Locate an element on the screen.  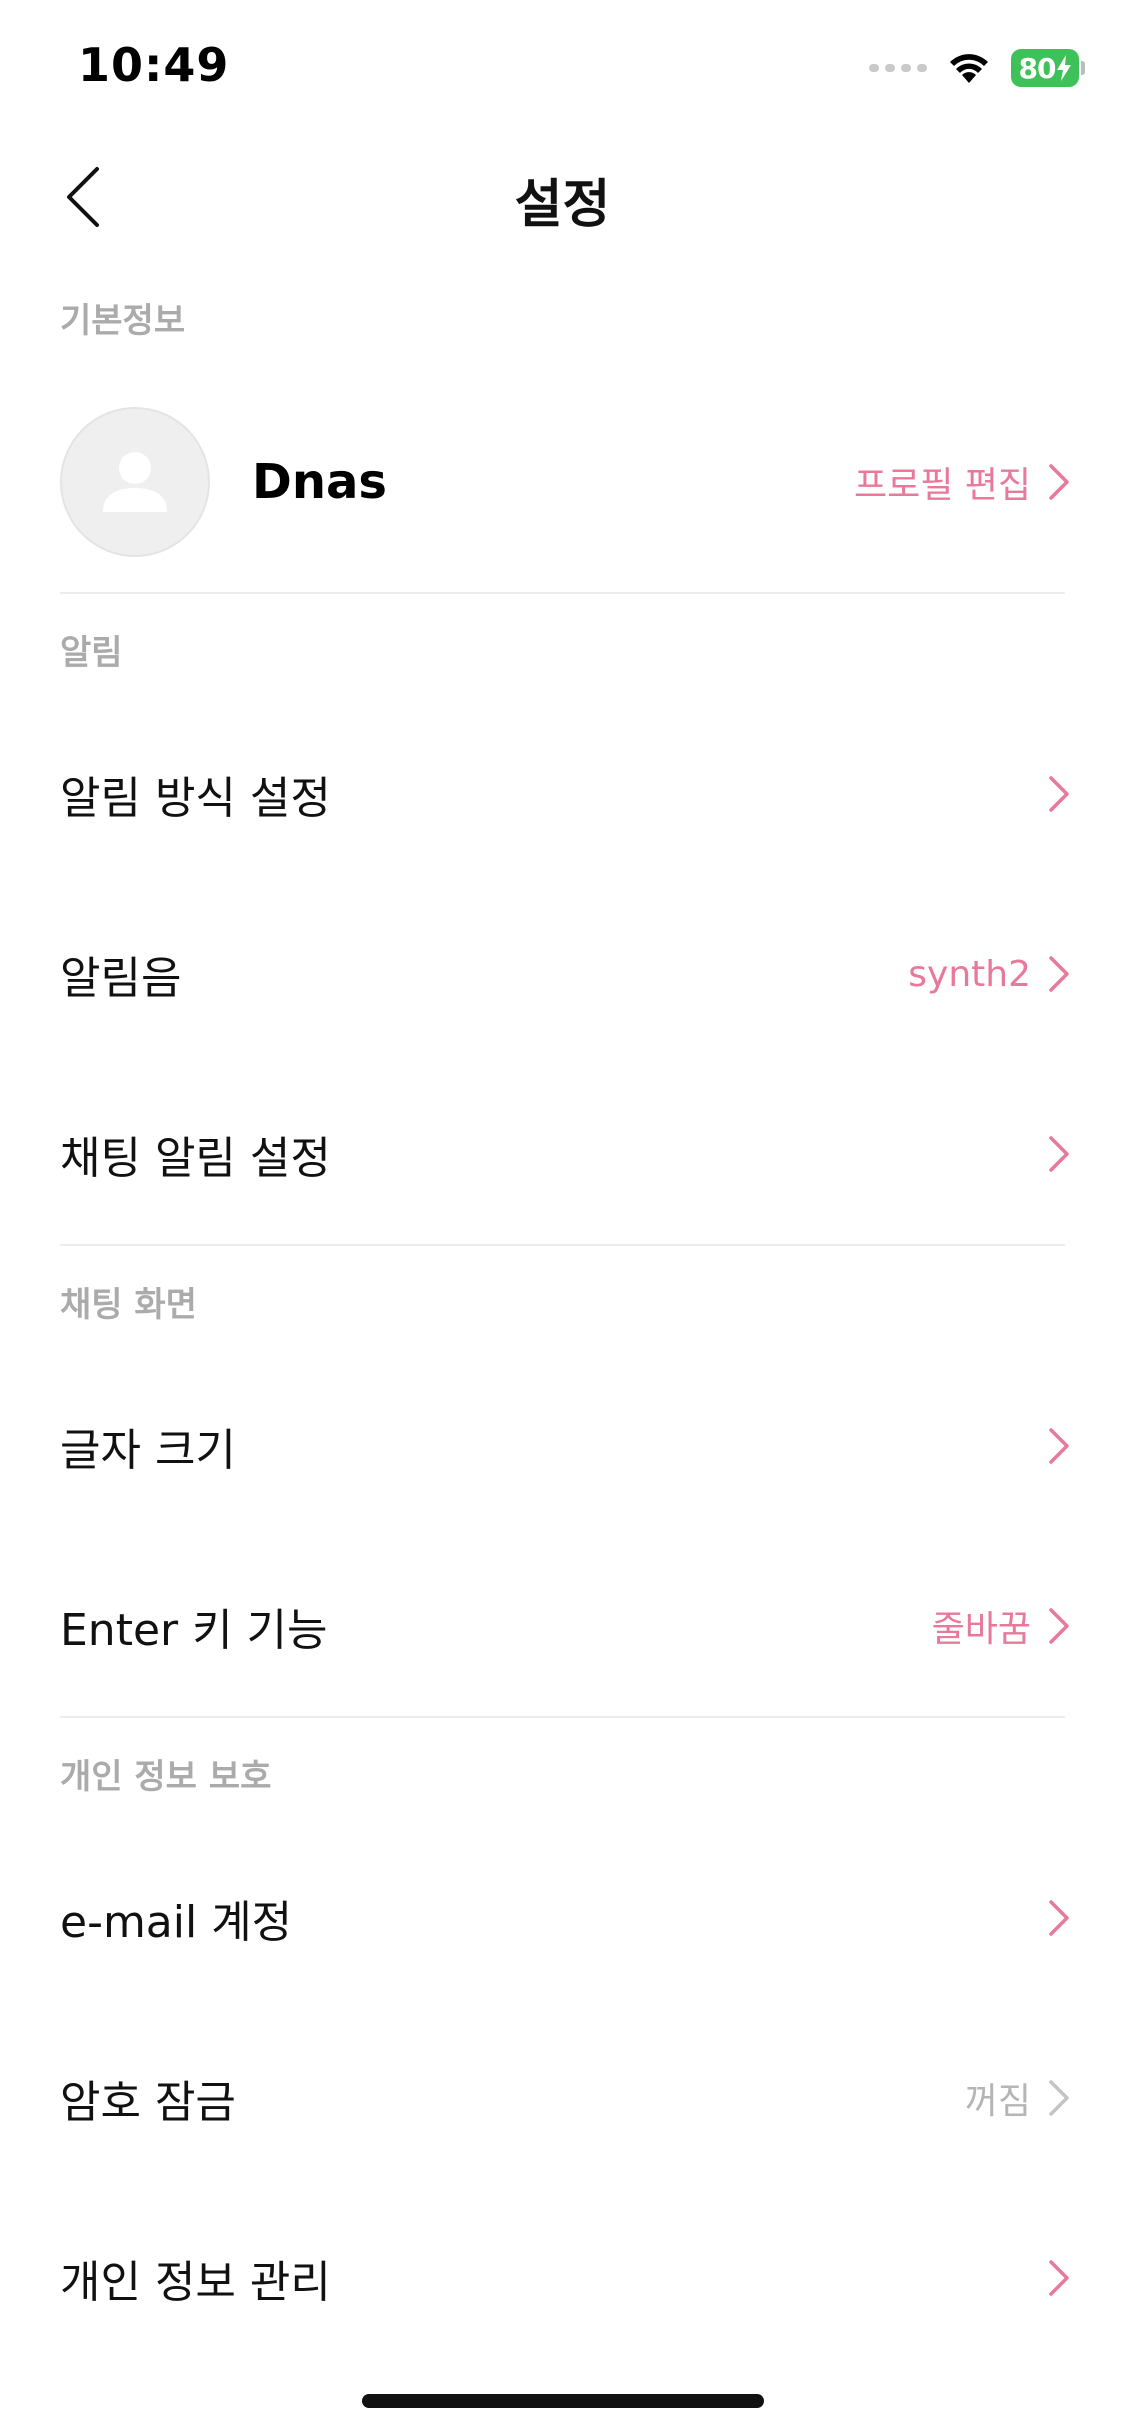
menu-item-notification-sound: 알림음 synth2 is located at coordinates (562, 974).